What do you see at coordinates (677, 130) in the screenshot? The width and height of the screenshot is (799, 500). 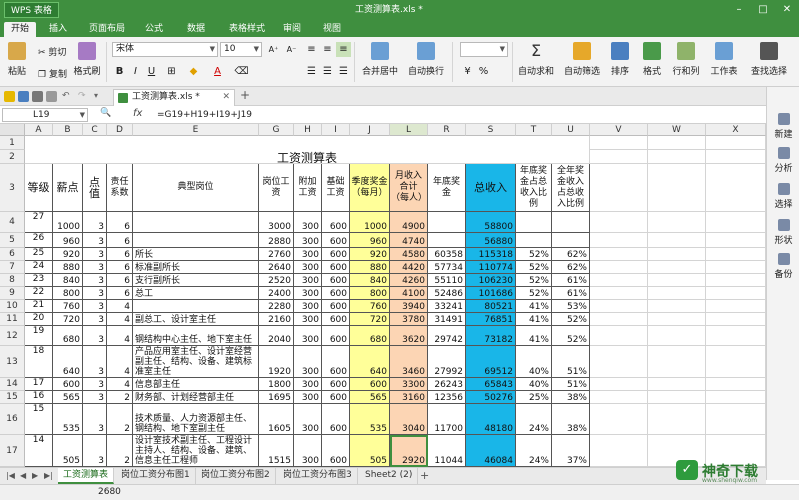 I see `column-header-w: W` at bounding box center [677, 130].